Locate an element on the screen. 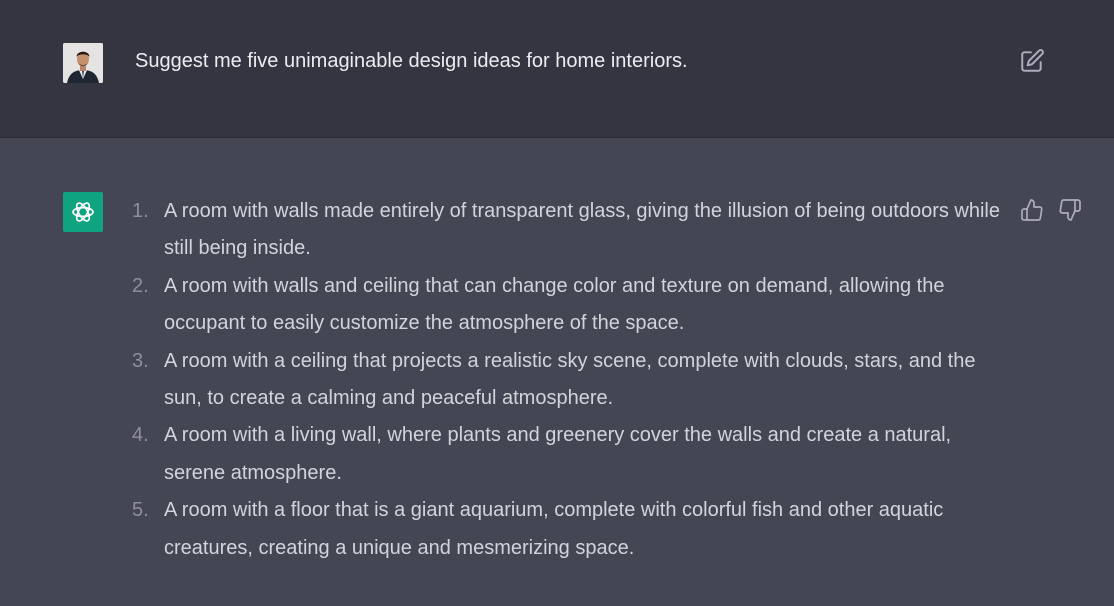 This screenshot has width=1114, height=606. openai-logo-icon is located at coordinates (83, 212).